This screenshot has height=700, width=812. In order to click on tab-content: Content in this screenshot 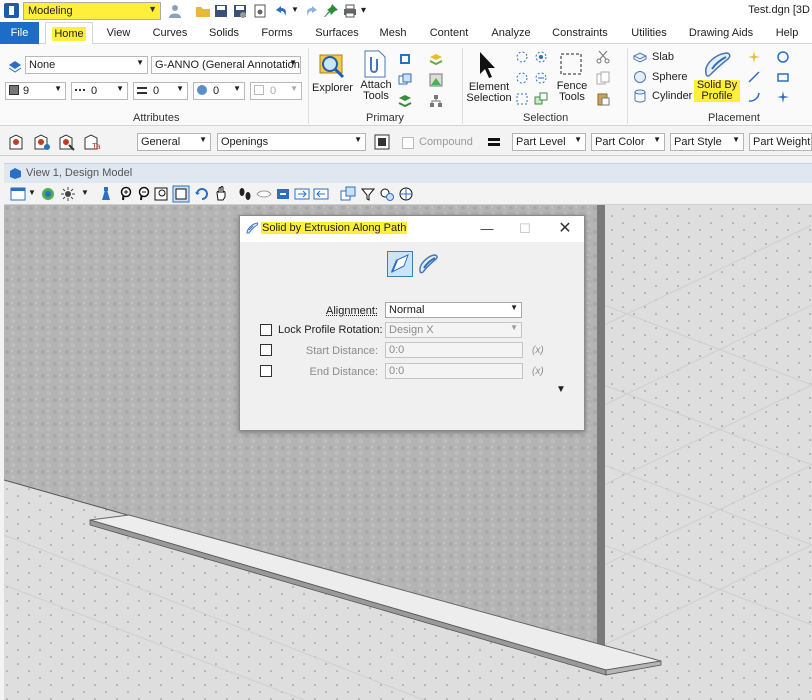, I will do `click(449, 33)`.